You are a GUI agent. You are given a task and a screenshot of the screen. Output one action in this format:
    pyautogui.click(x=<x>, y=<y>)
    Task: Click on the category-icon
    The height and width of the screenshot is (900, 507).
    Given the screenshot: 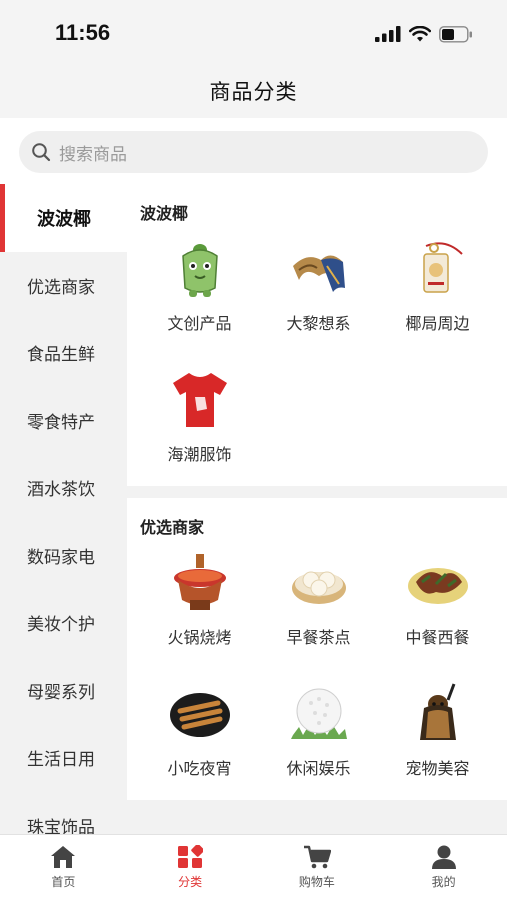 What is the action you would take?
    pyautogui.click(x=191, y=856)
    